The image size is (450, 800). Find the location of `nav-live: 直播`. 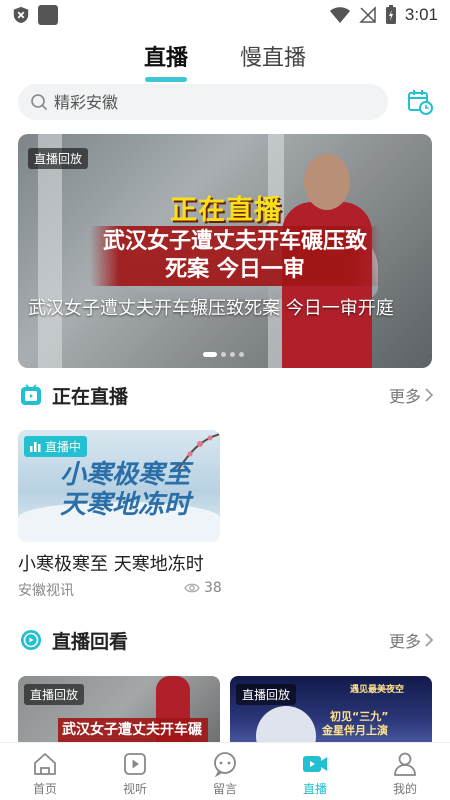

nav-live: 直播 is located at coordinates (315, 771).